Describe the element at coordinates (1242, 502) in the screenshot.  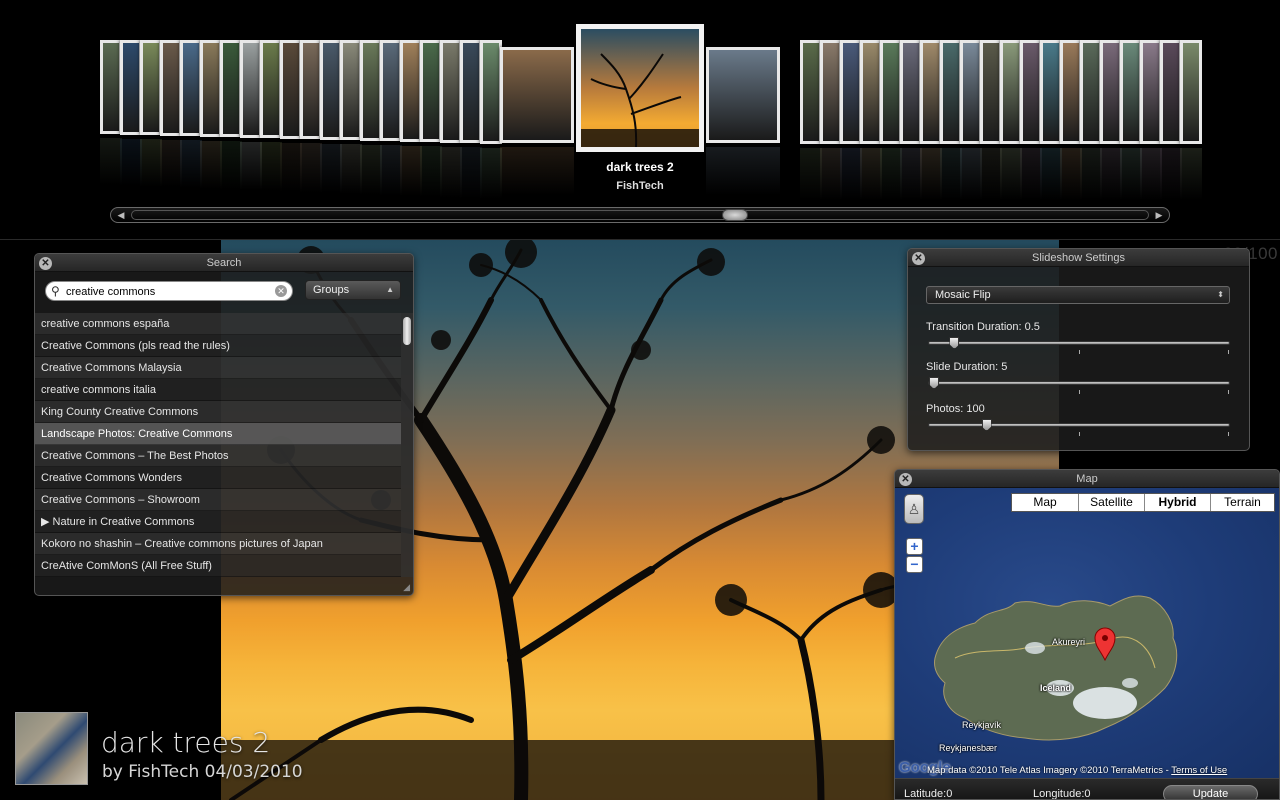
I see `map-type-terrain: Terrain` at that location.